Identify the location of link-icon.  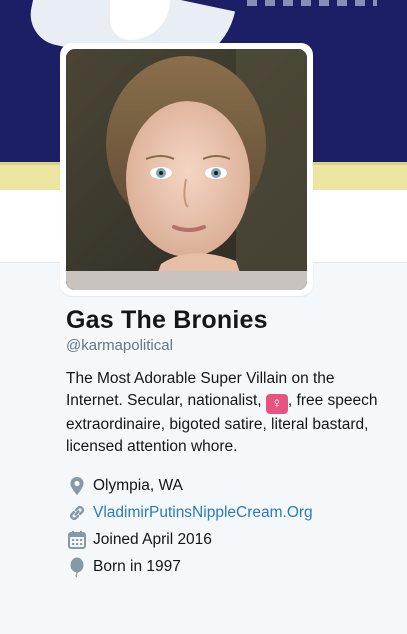
(77, 512).